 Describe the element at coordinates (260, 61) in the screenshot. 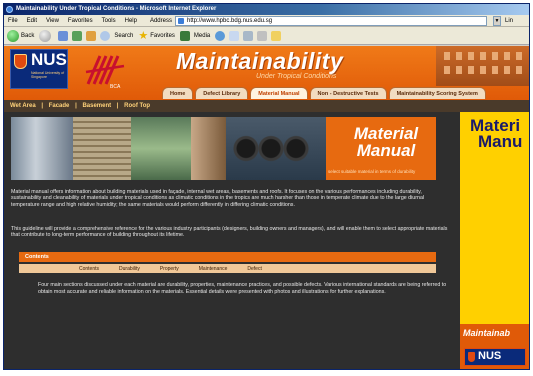

I see `site-title: Maintainability` at that location.